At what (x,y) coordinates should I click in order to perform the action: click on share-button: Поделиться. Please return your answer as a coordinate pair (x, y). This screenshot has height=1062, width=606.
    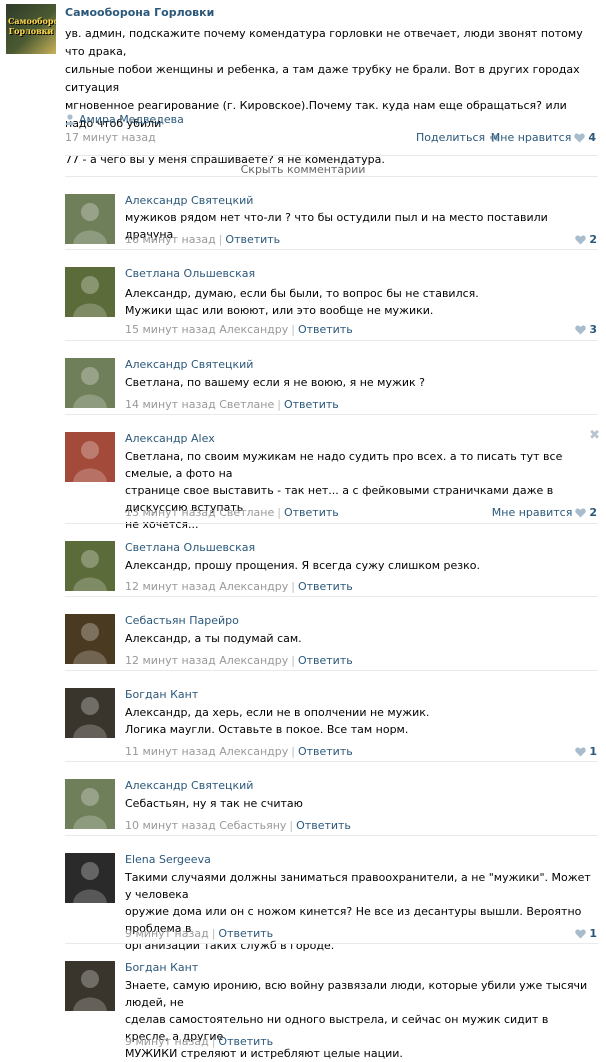
    Looking at the image, I should click on (458, 137).